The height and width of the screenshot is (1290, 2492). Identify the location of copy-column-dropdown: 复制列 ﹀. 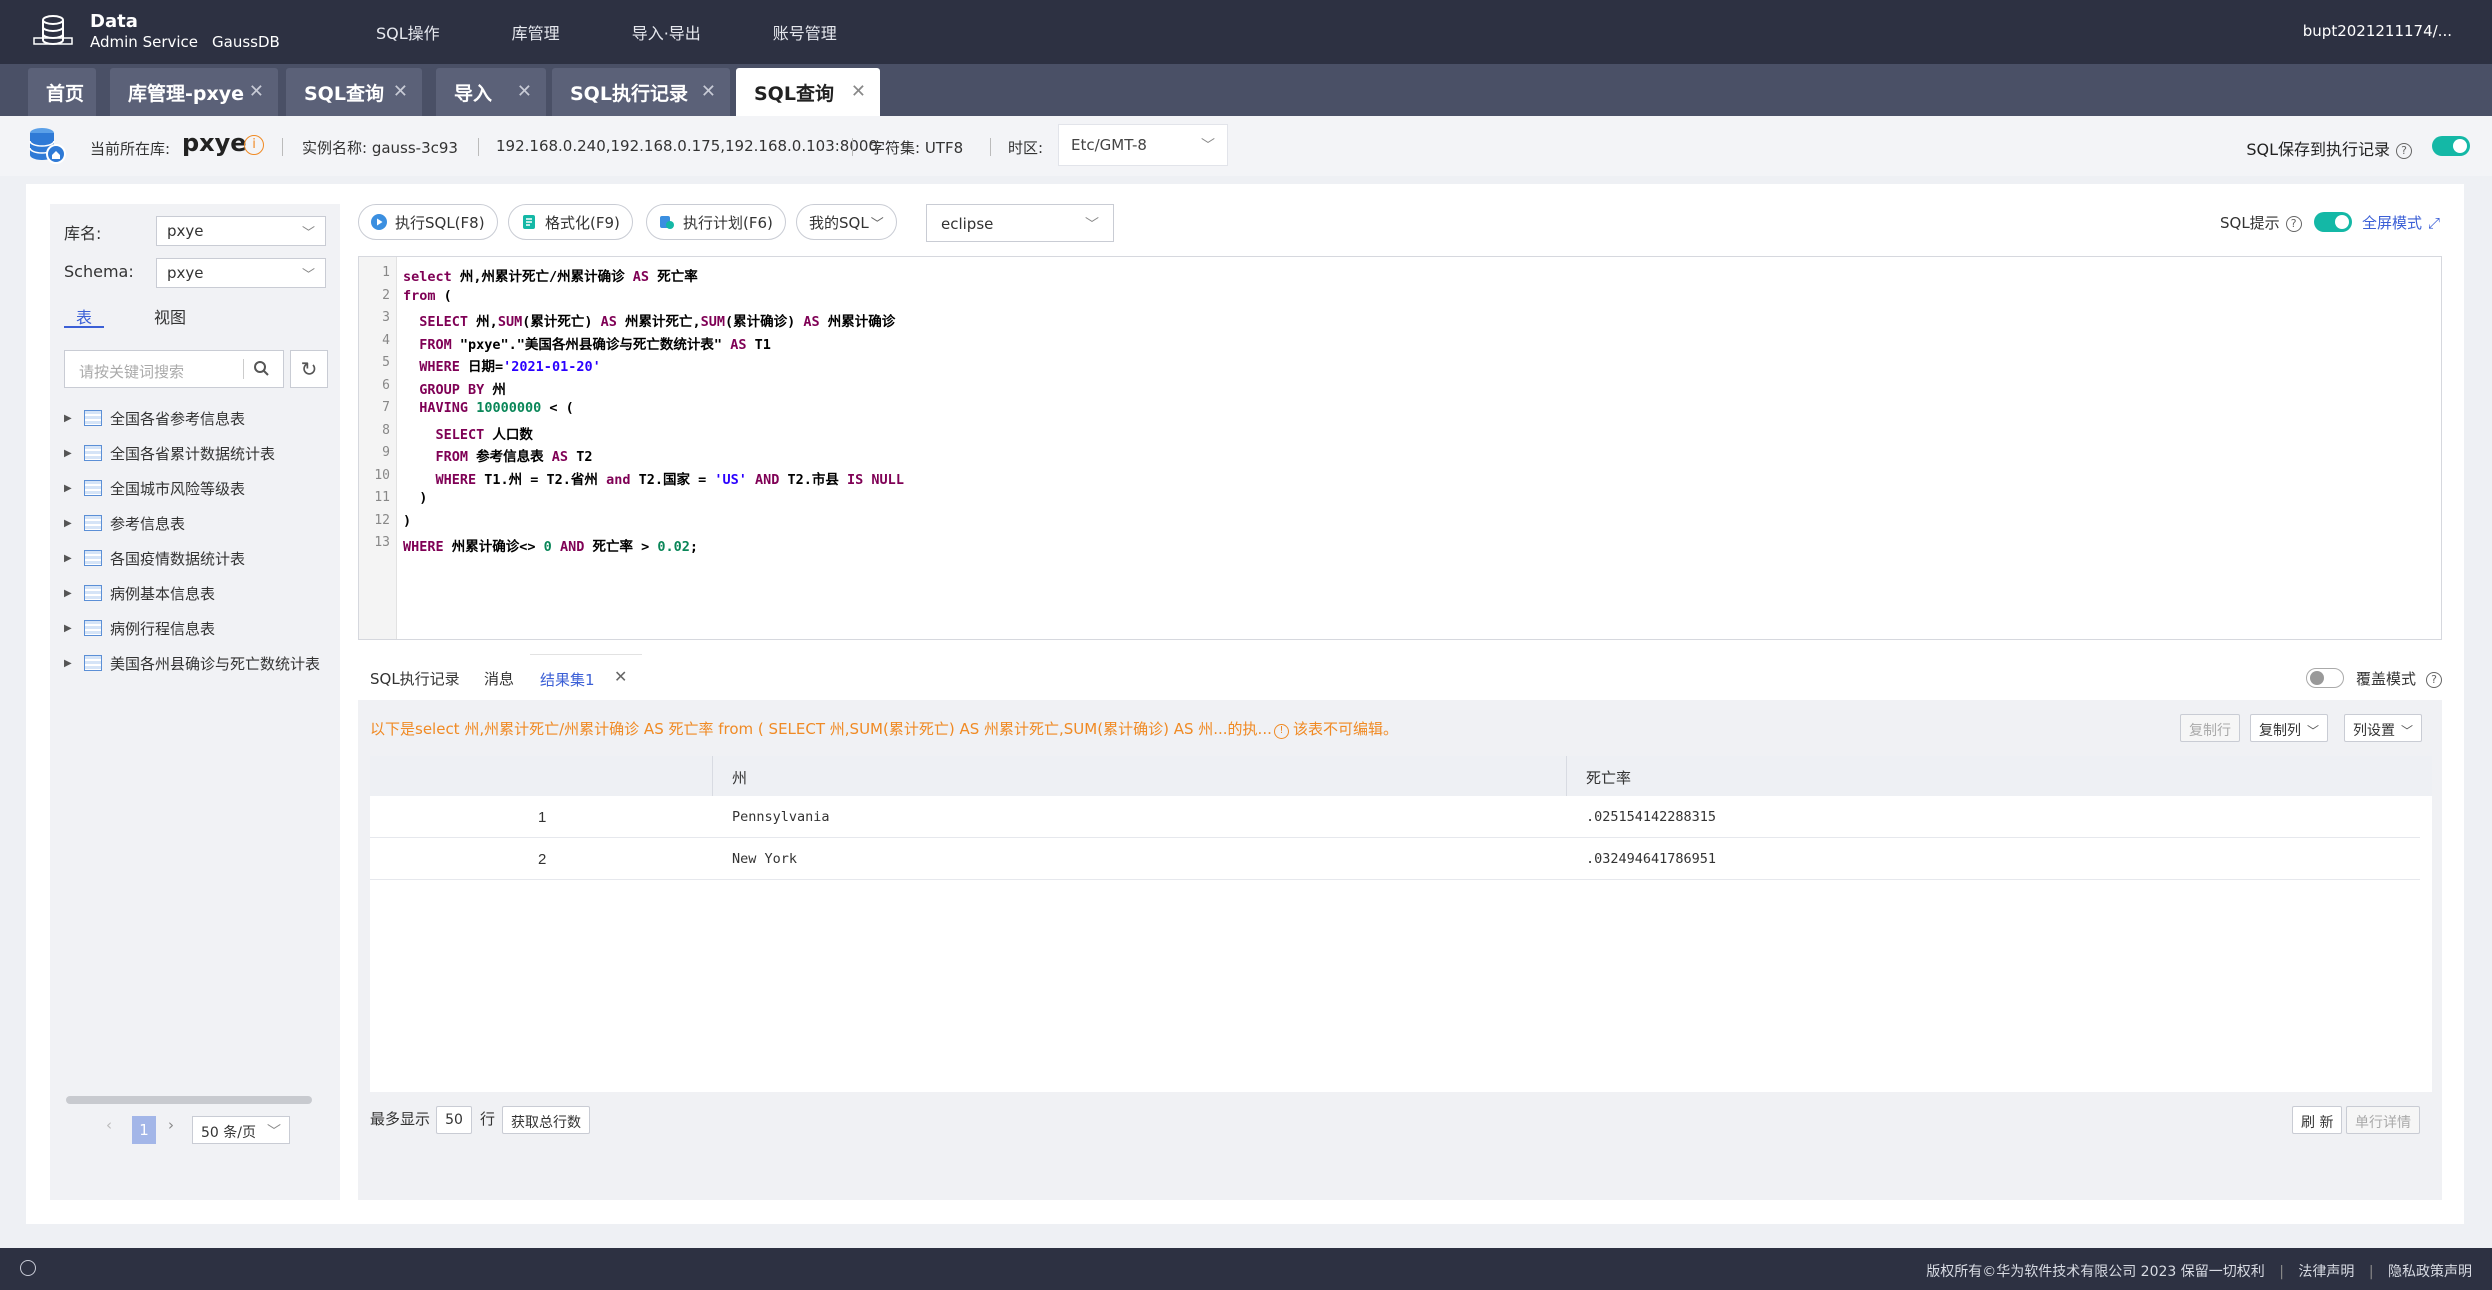
(2289, 728).